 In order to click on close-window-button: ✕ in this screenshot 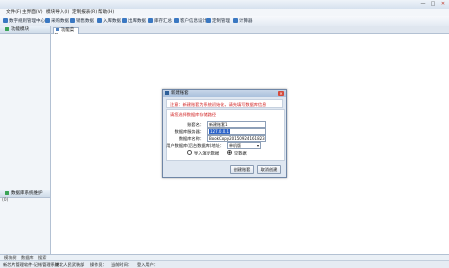, I will do `click(443, 4)`.